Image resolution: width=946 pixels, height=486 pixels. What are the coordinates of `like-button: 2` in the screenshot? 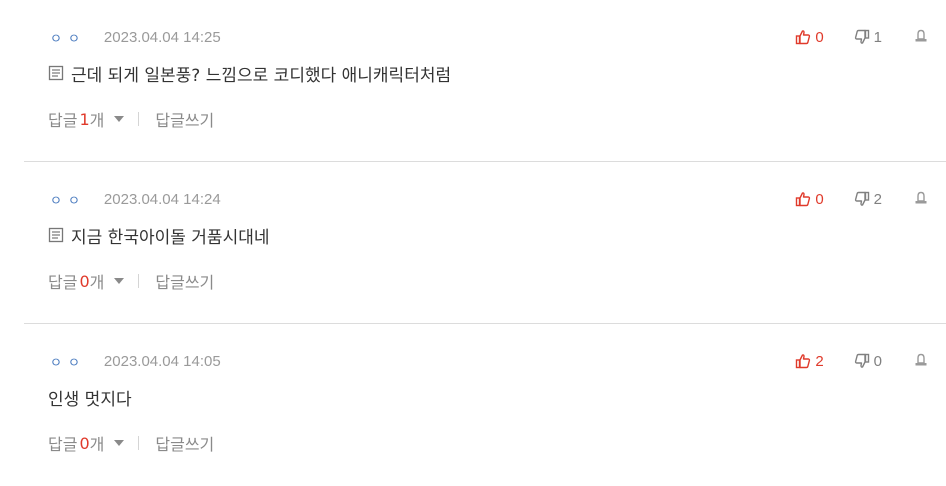 It's located at (809, 361).